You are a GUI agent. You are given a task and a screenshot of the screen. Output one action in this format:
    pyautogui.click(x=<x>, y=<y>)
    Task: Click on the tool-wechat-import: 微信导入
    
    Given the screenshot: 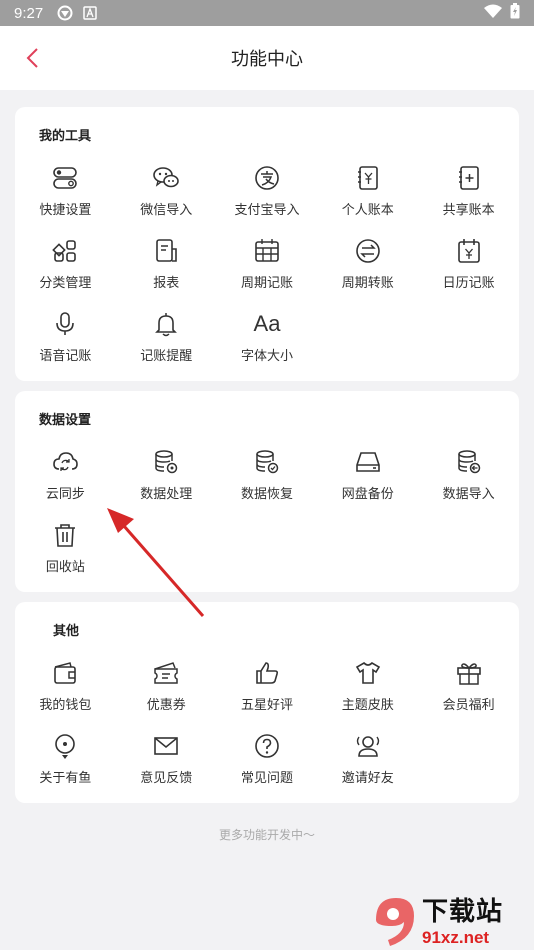 What is the action you would take?
    pyautogui.click(x=166, y=197)
    